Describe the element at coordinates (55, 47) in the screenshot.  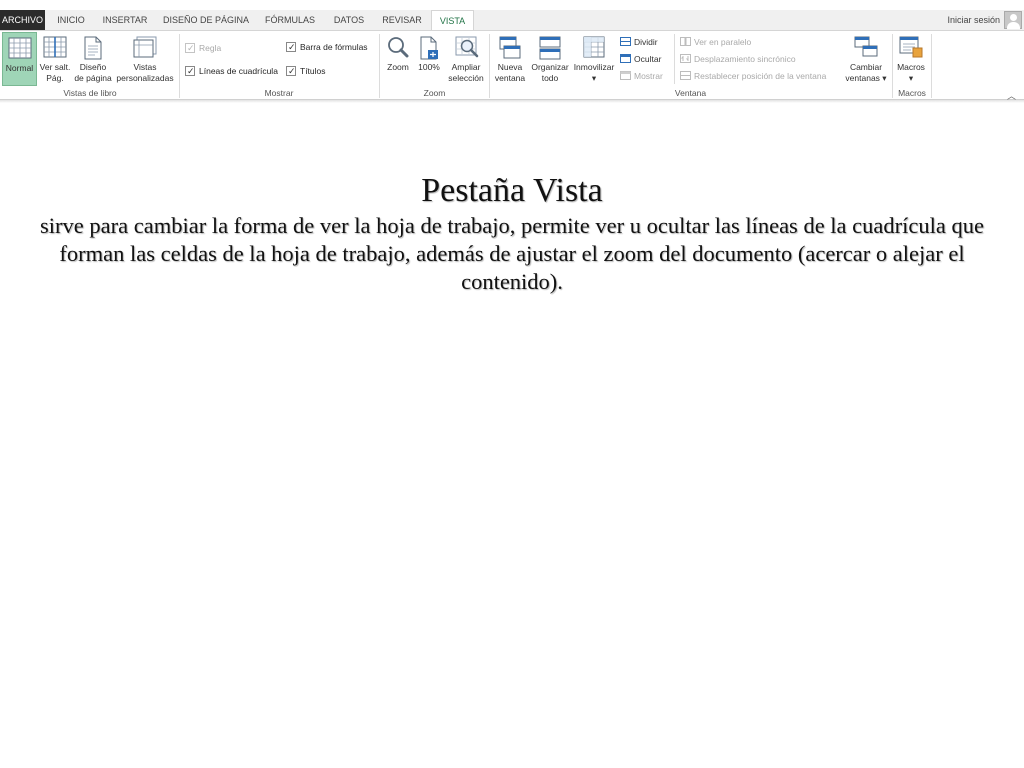
I see `page-break-view-icon` at that location.